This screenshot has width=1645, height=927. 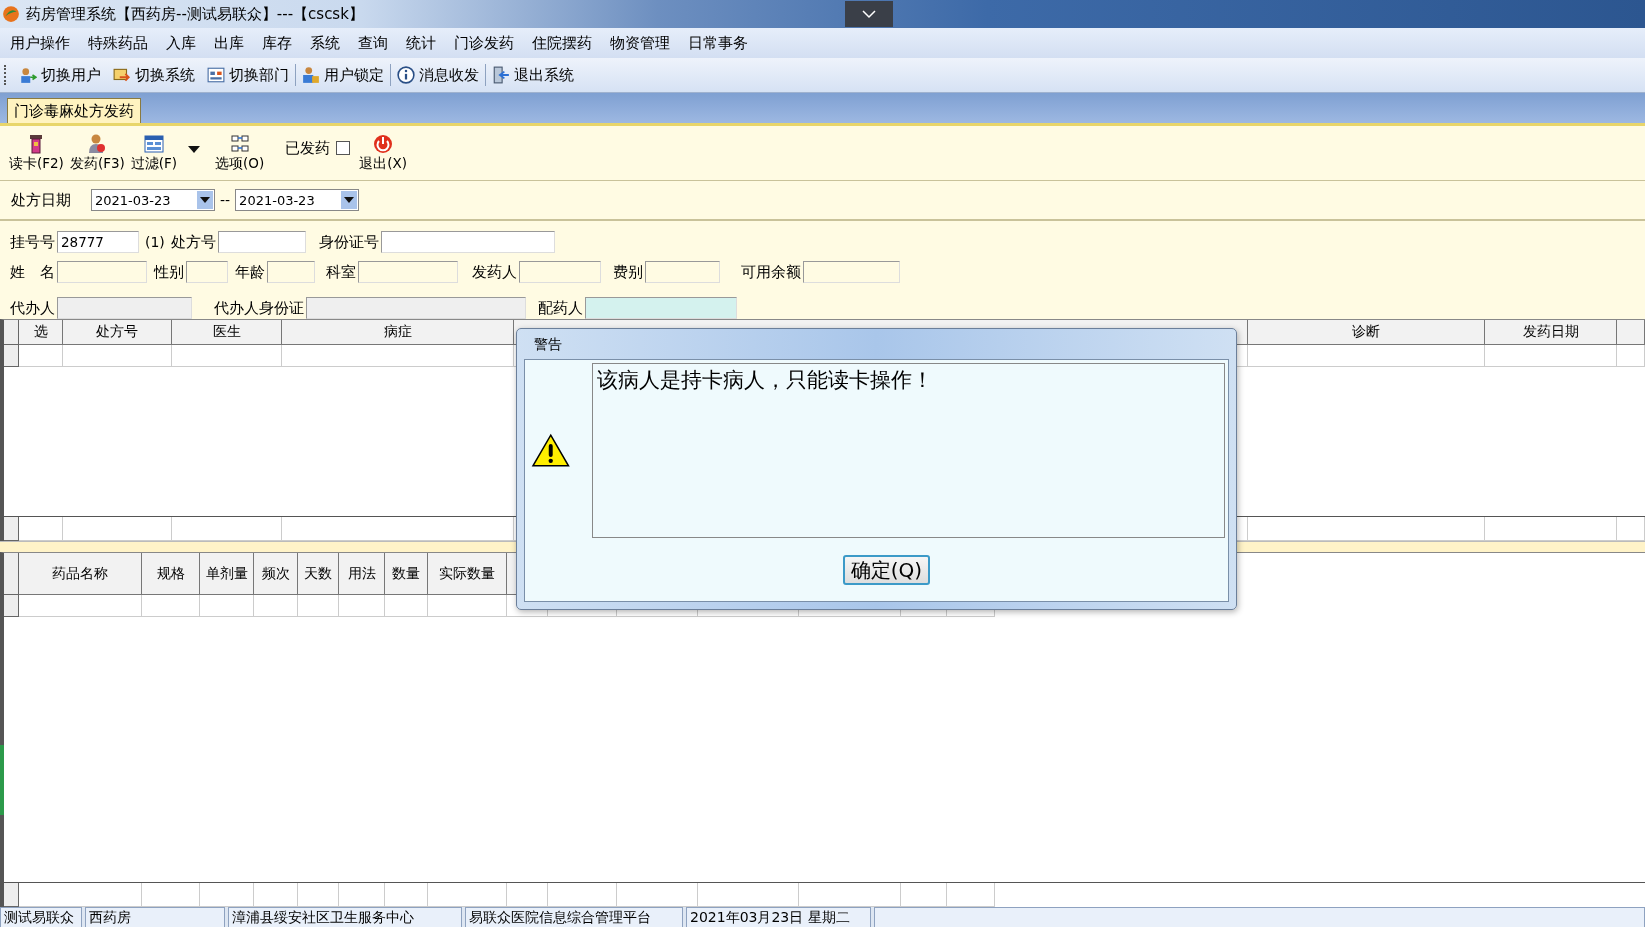 What do you see at coordinates (119, 43) in the screenshot?
I see `menu-item: 特殊药品` at bounding box center [119, 43].